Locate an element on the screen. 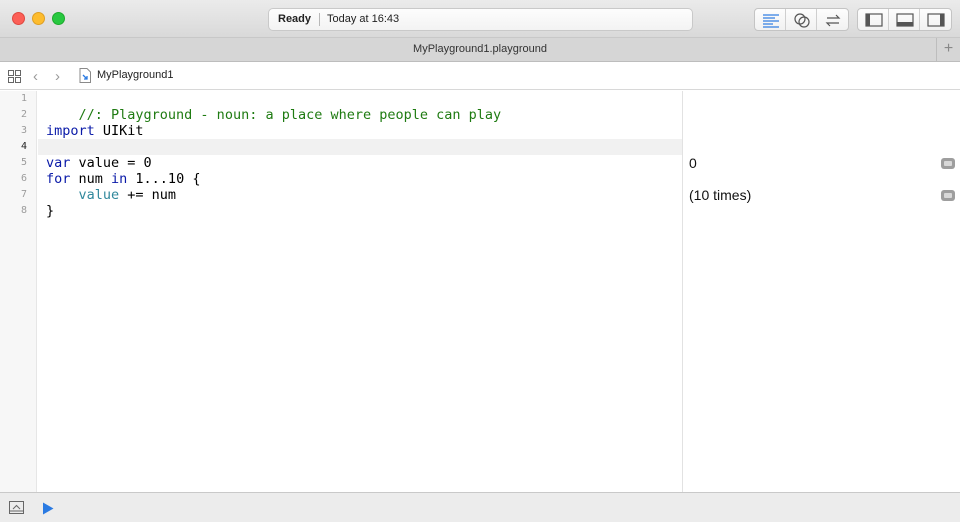 The image size is (960, 522). utilities-panel-icon is located at coordinates (936, 20).